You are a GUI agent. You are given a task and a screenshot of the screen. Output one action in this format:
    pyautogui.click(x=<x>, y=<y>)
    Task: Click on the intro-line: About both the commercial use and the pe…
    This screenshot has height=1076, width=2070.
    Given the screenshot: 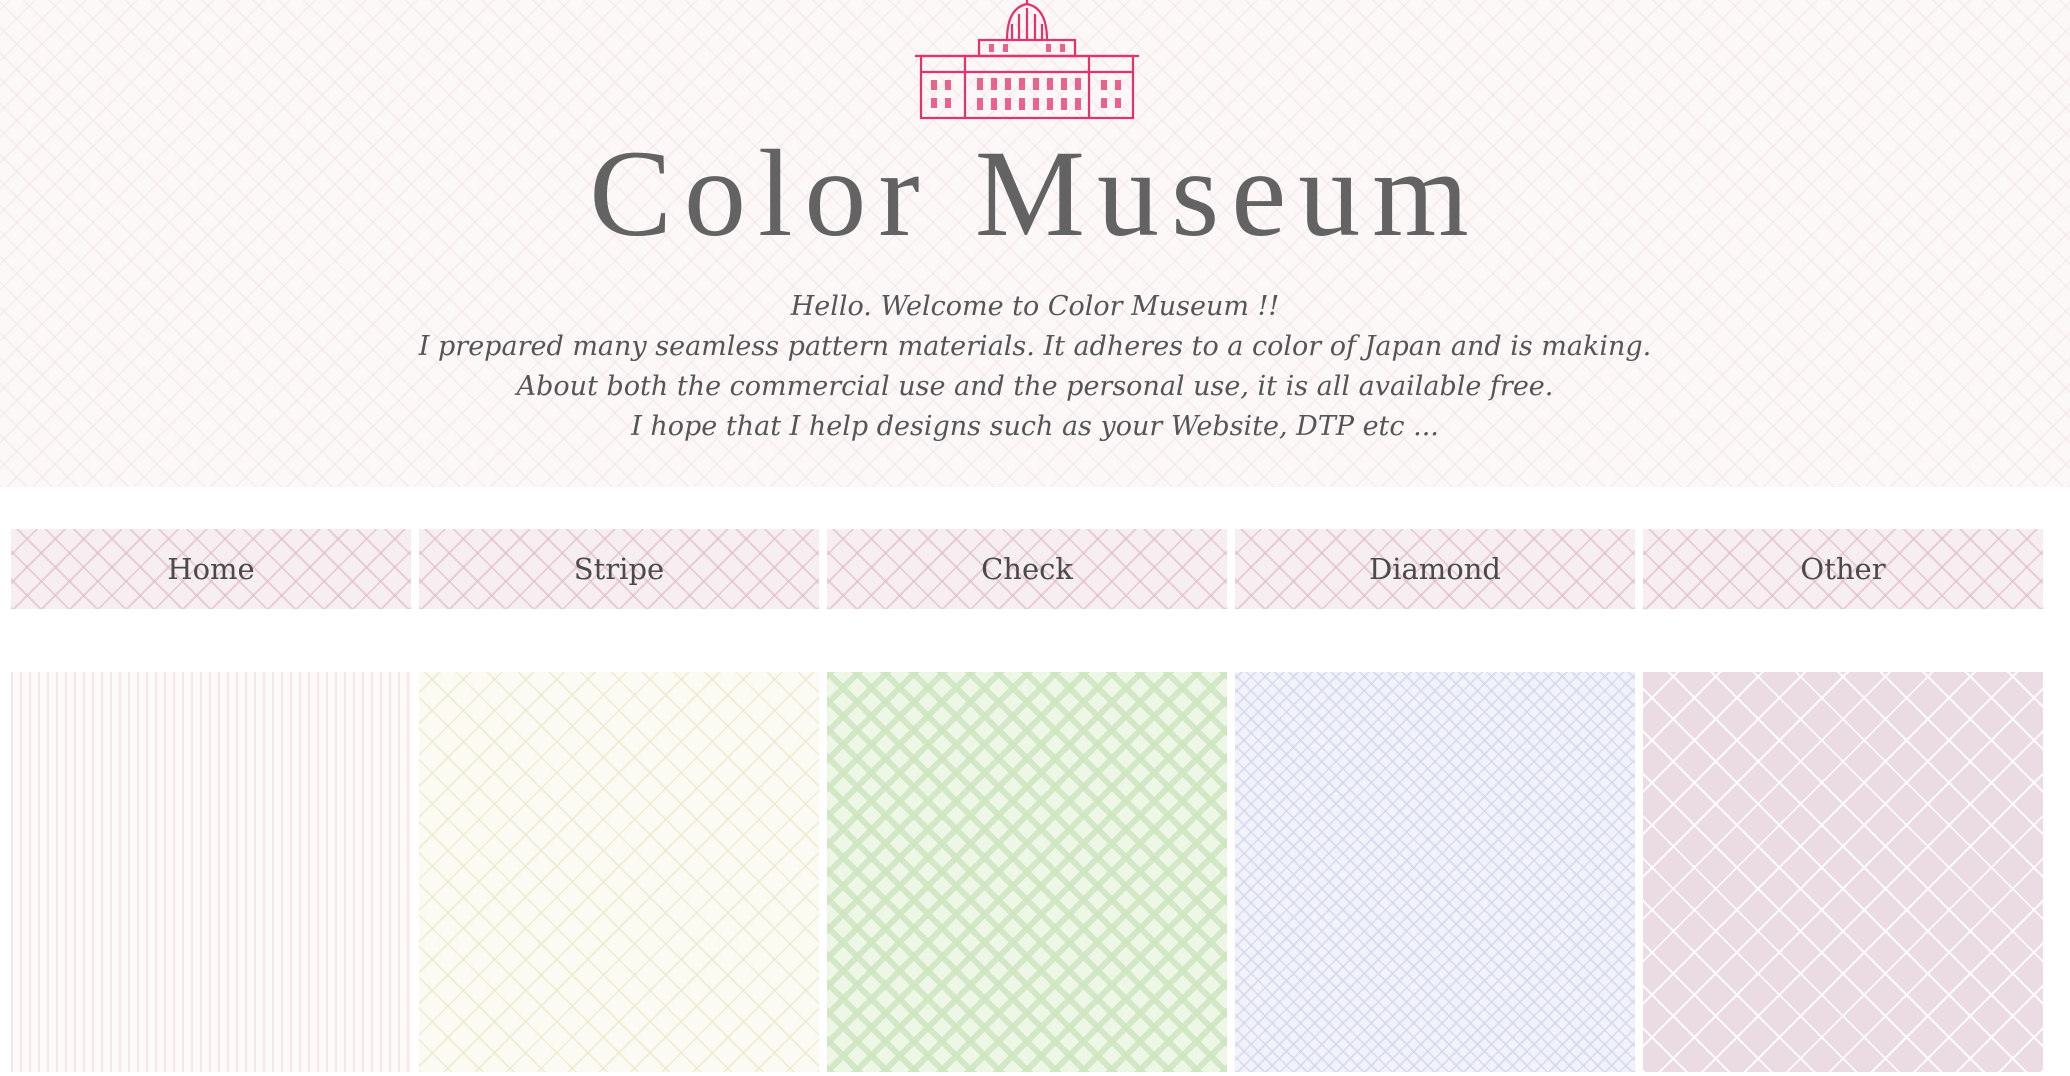 What is the action you would take?
    pyautogui.click(x=1035, y=386)
    